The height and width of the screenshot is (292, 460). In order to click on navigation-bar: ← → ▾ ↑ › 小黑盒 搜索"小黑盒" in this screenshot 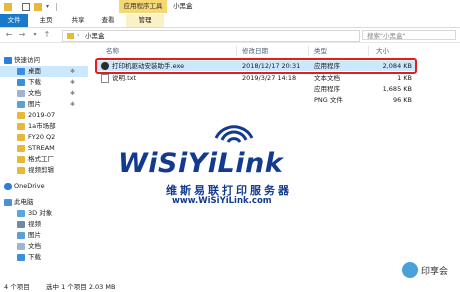, I will do `click(230, 35)`.